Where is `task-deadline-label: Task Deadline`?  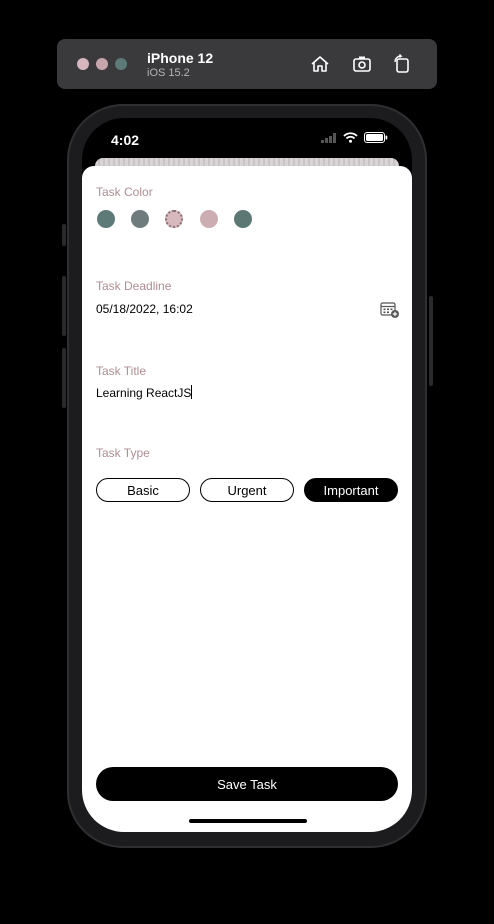
task-deadline-label: Task Deadline is located at coordinates (134, 286).